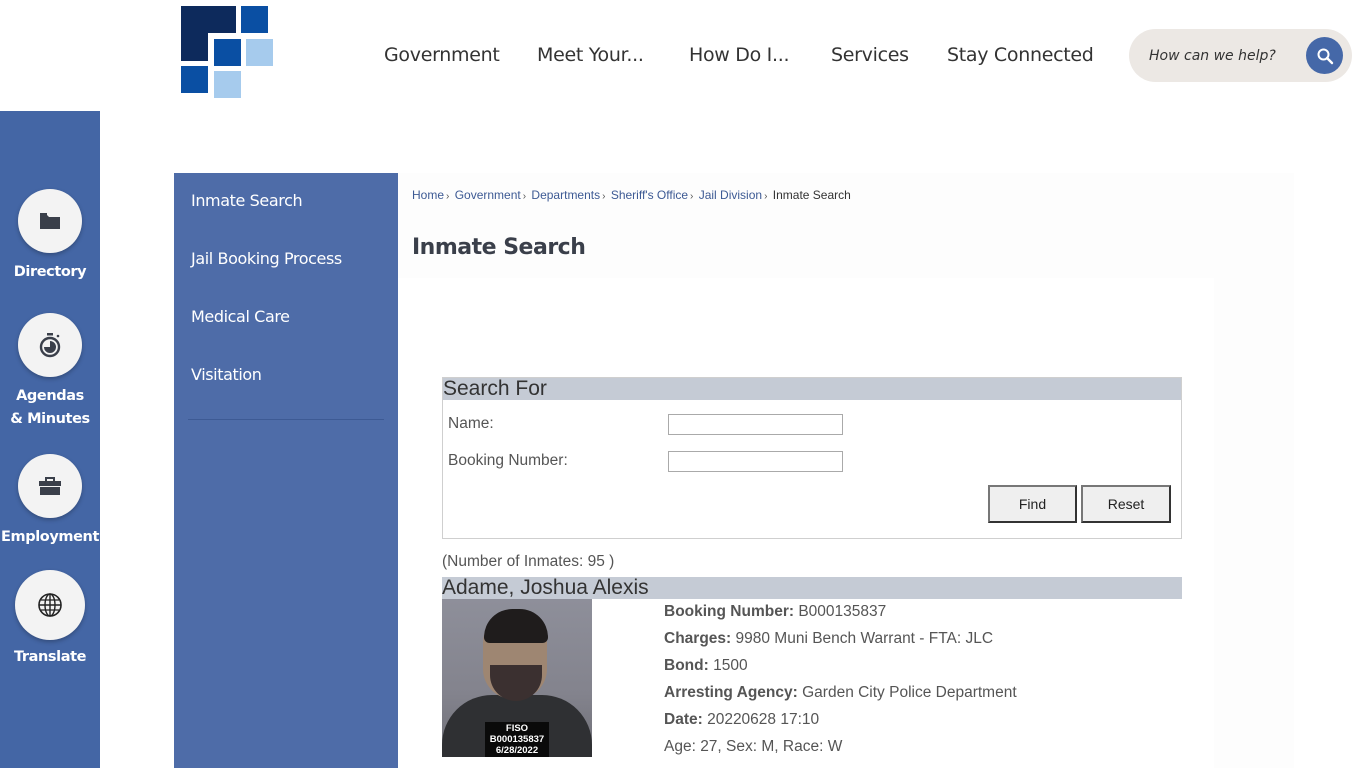 This screenshot has height=768, width=1366. Describe the element at coordinates (266, 258) in the screenshot. I see `subnav-jail-booking-process: Jail Booking Process` at that location.